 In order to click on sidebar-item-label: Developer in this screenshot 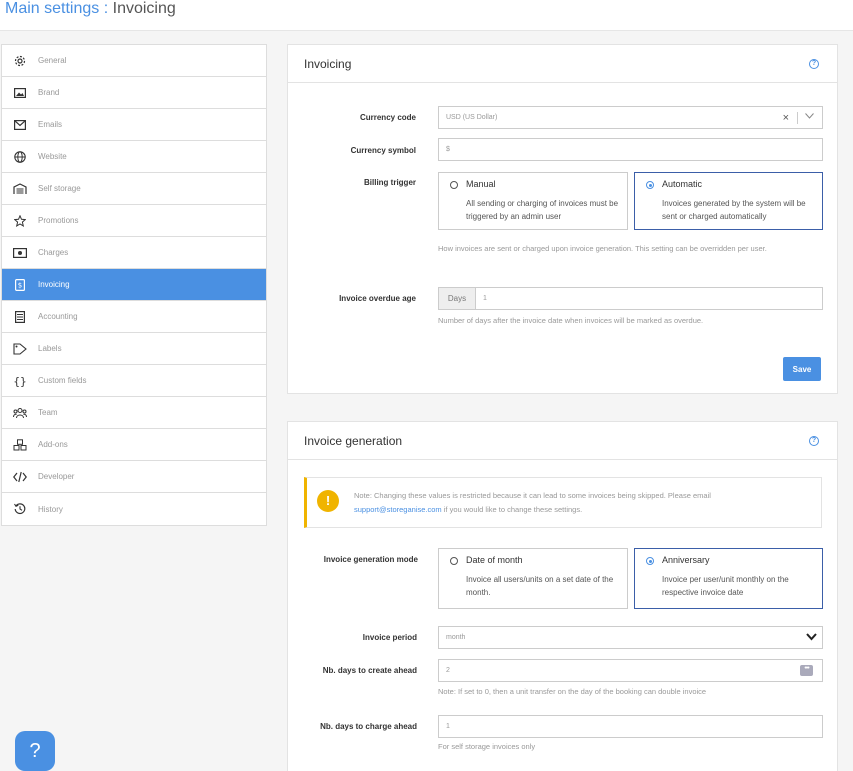, I will do `click(56, 476)`.